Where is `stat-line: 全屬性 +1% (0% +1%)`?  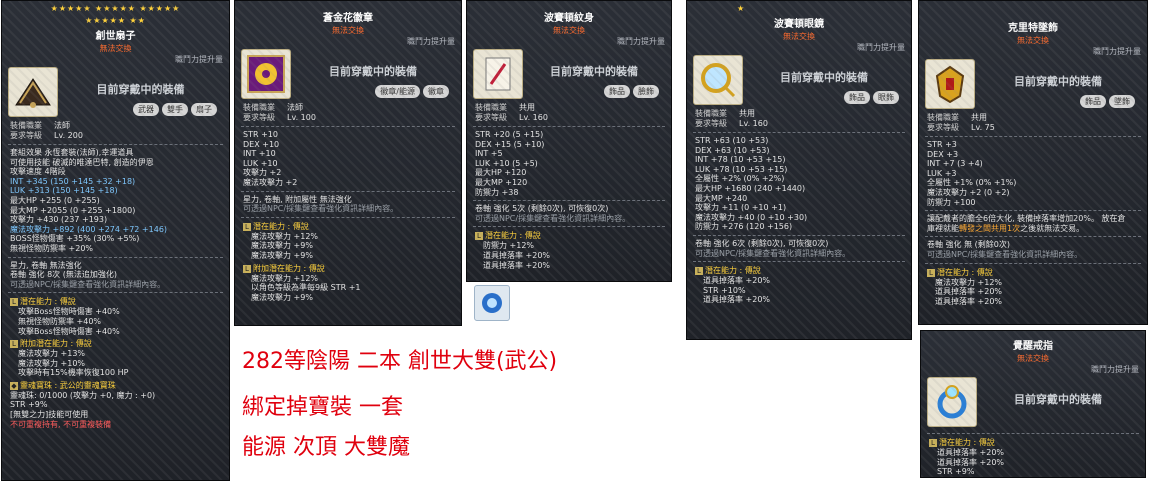 stat-line: 全屬性 +1% (0% +1%) is located at coordinates (972, 183).